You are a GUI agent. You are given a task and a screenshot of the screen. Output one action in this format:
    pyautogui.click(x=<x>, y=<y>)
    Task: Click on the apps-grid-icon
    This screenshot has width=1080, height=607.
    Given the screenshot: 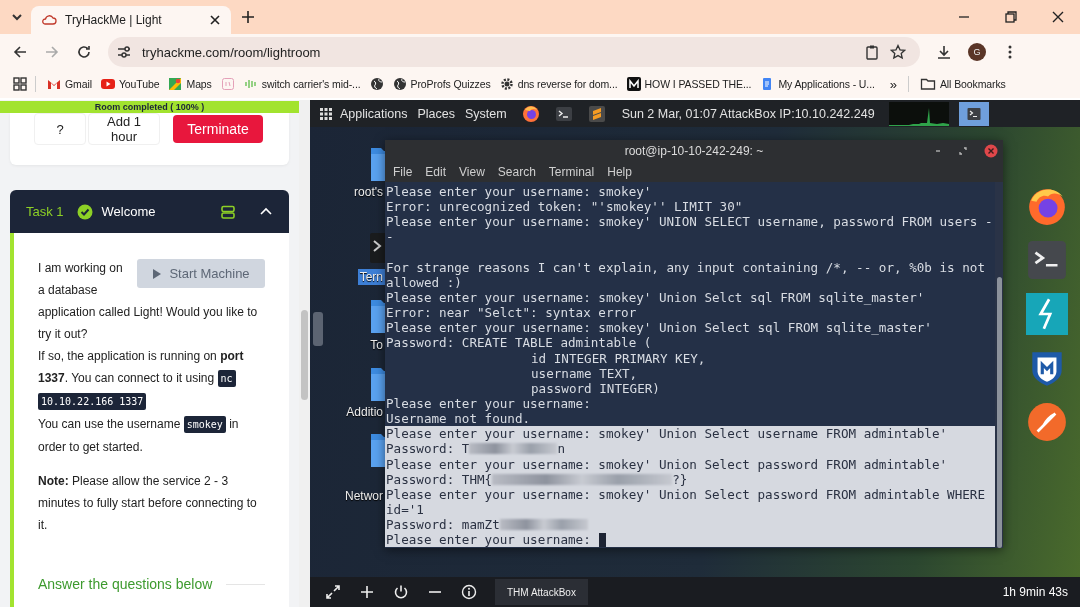 What is the action you would take?
    pyautogui.click(x=20, y=84)
    